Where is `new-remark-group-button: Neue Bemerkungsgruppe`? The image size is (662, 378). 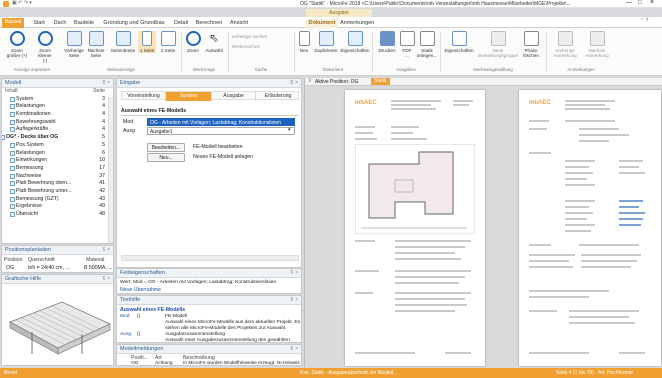 new-remark-group-button: Neue Bemerkungsgruppe is located at coordinates (498, 44).